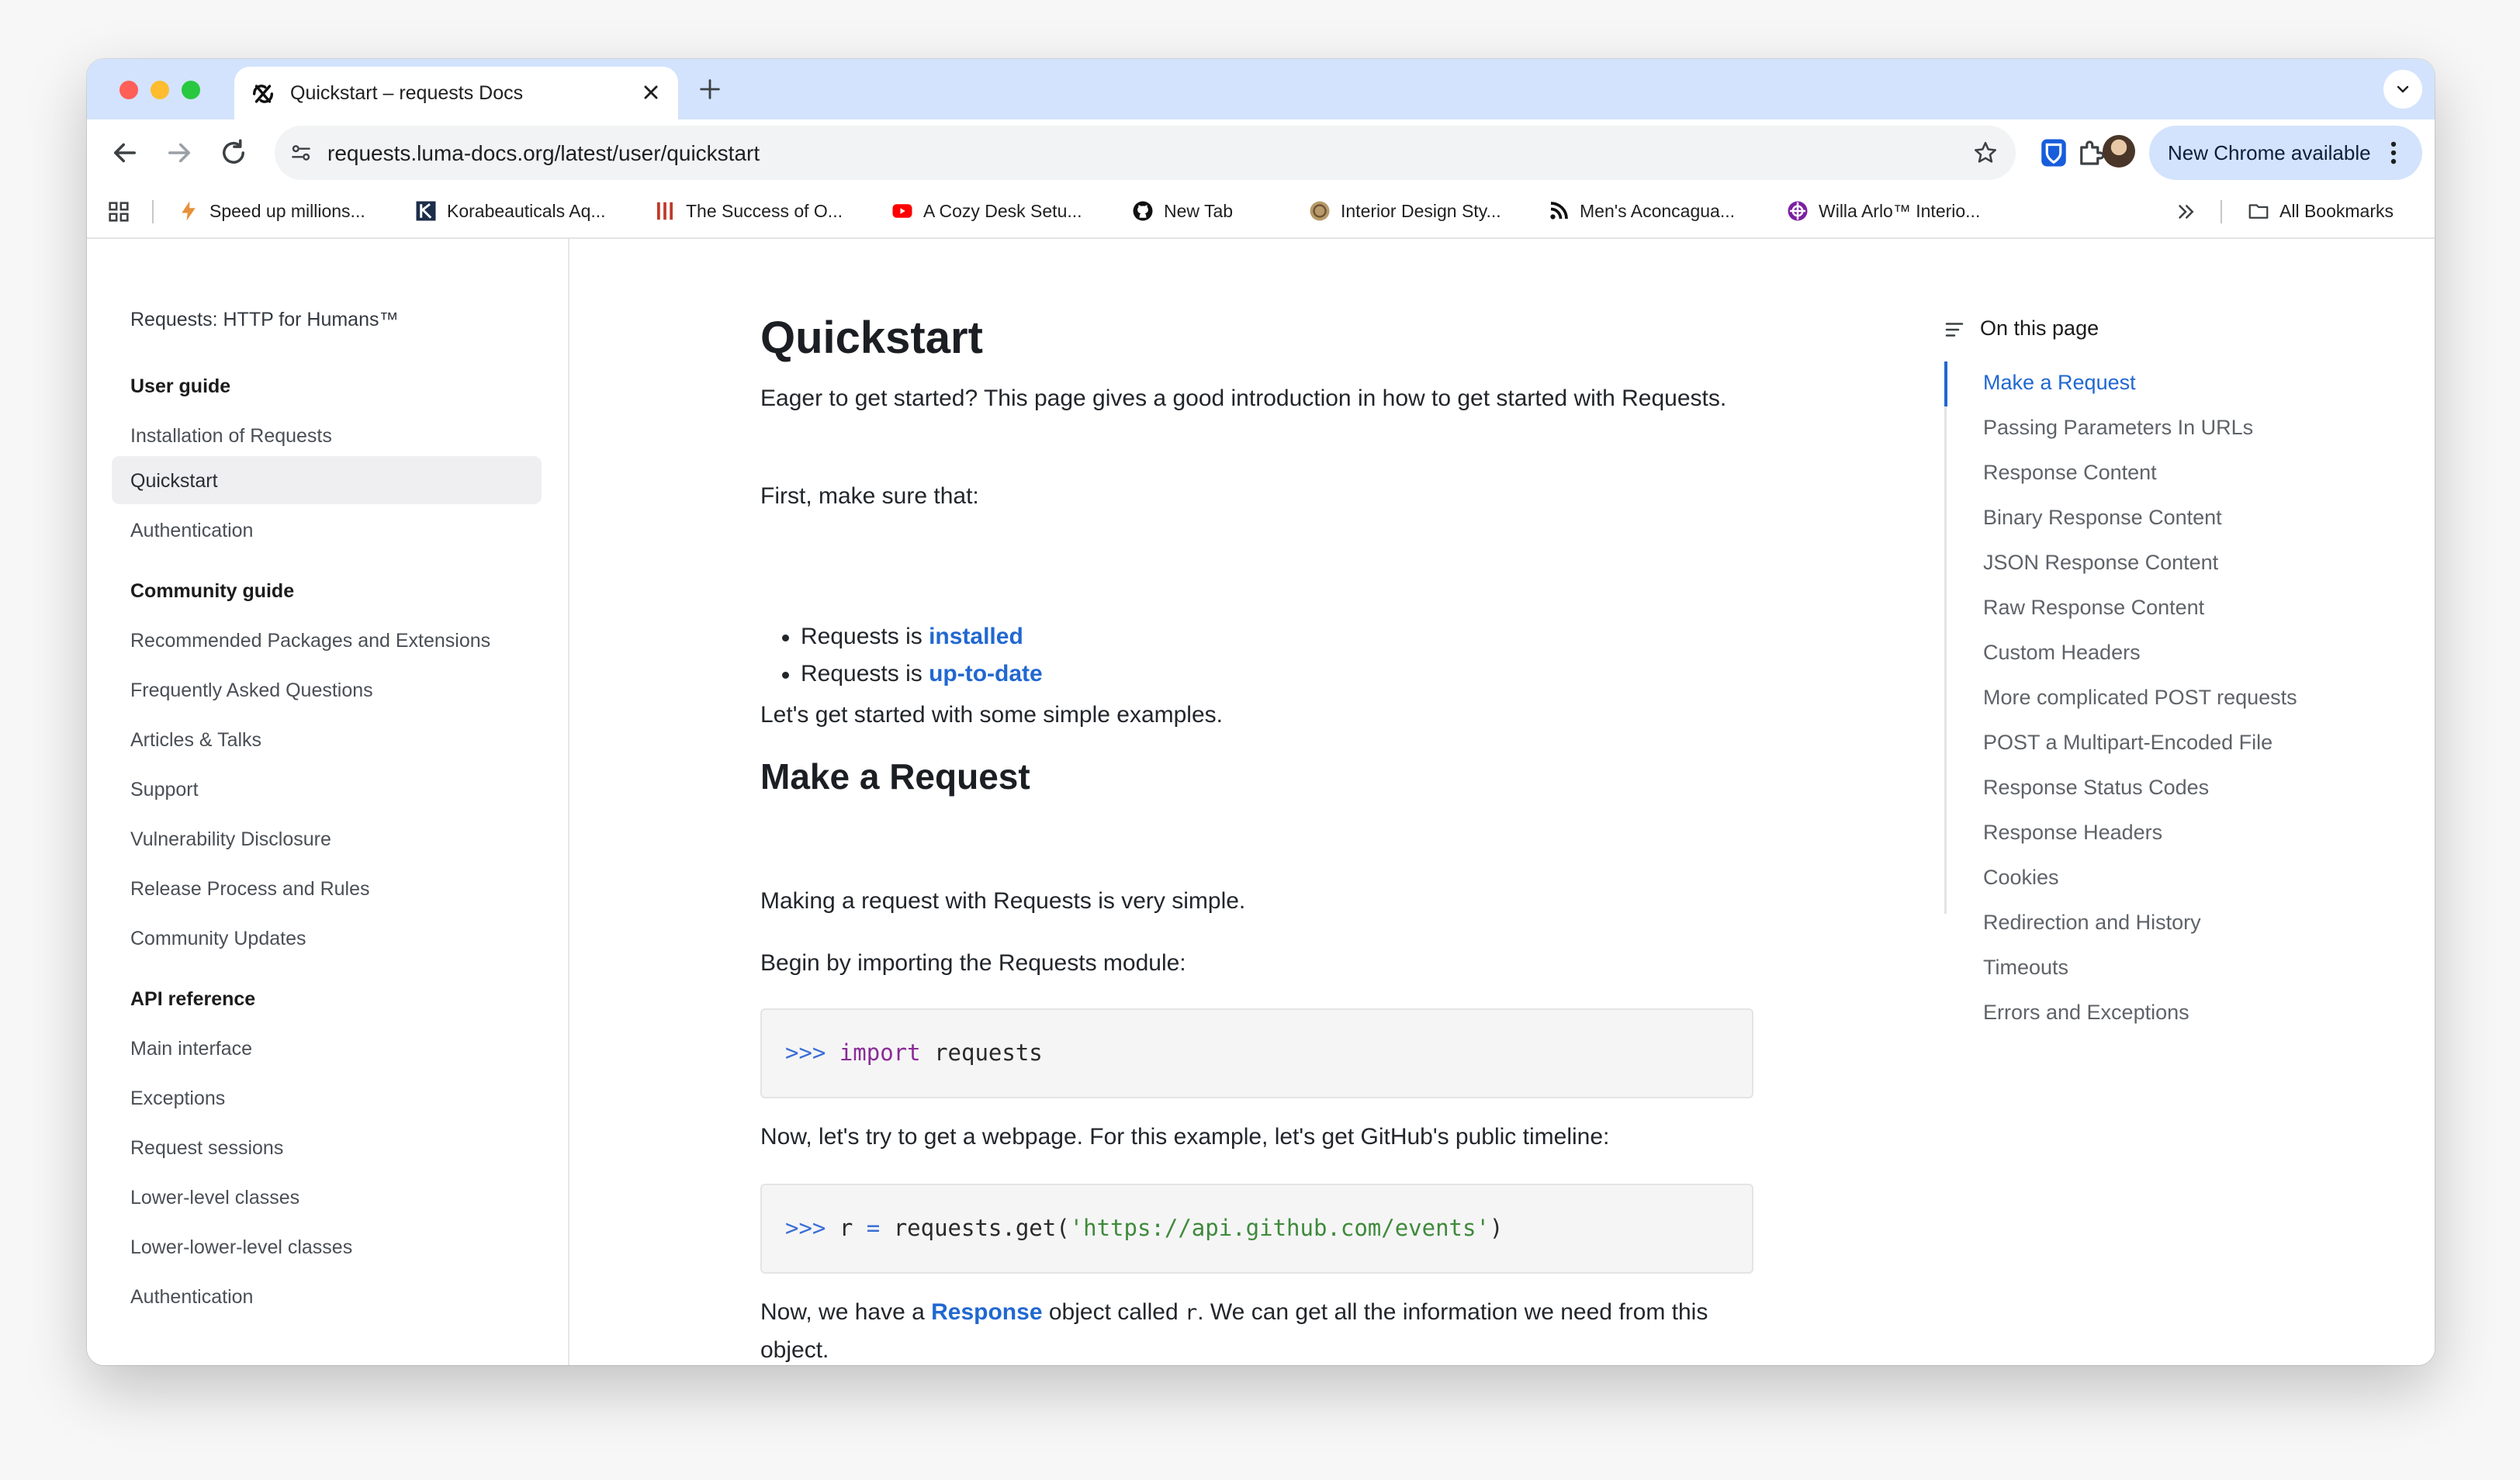  Describe the element at coordinates (195, 740) in the screenshot. I see `sidebar-item-articles-talks: Articles & Talks` at that location.